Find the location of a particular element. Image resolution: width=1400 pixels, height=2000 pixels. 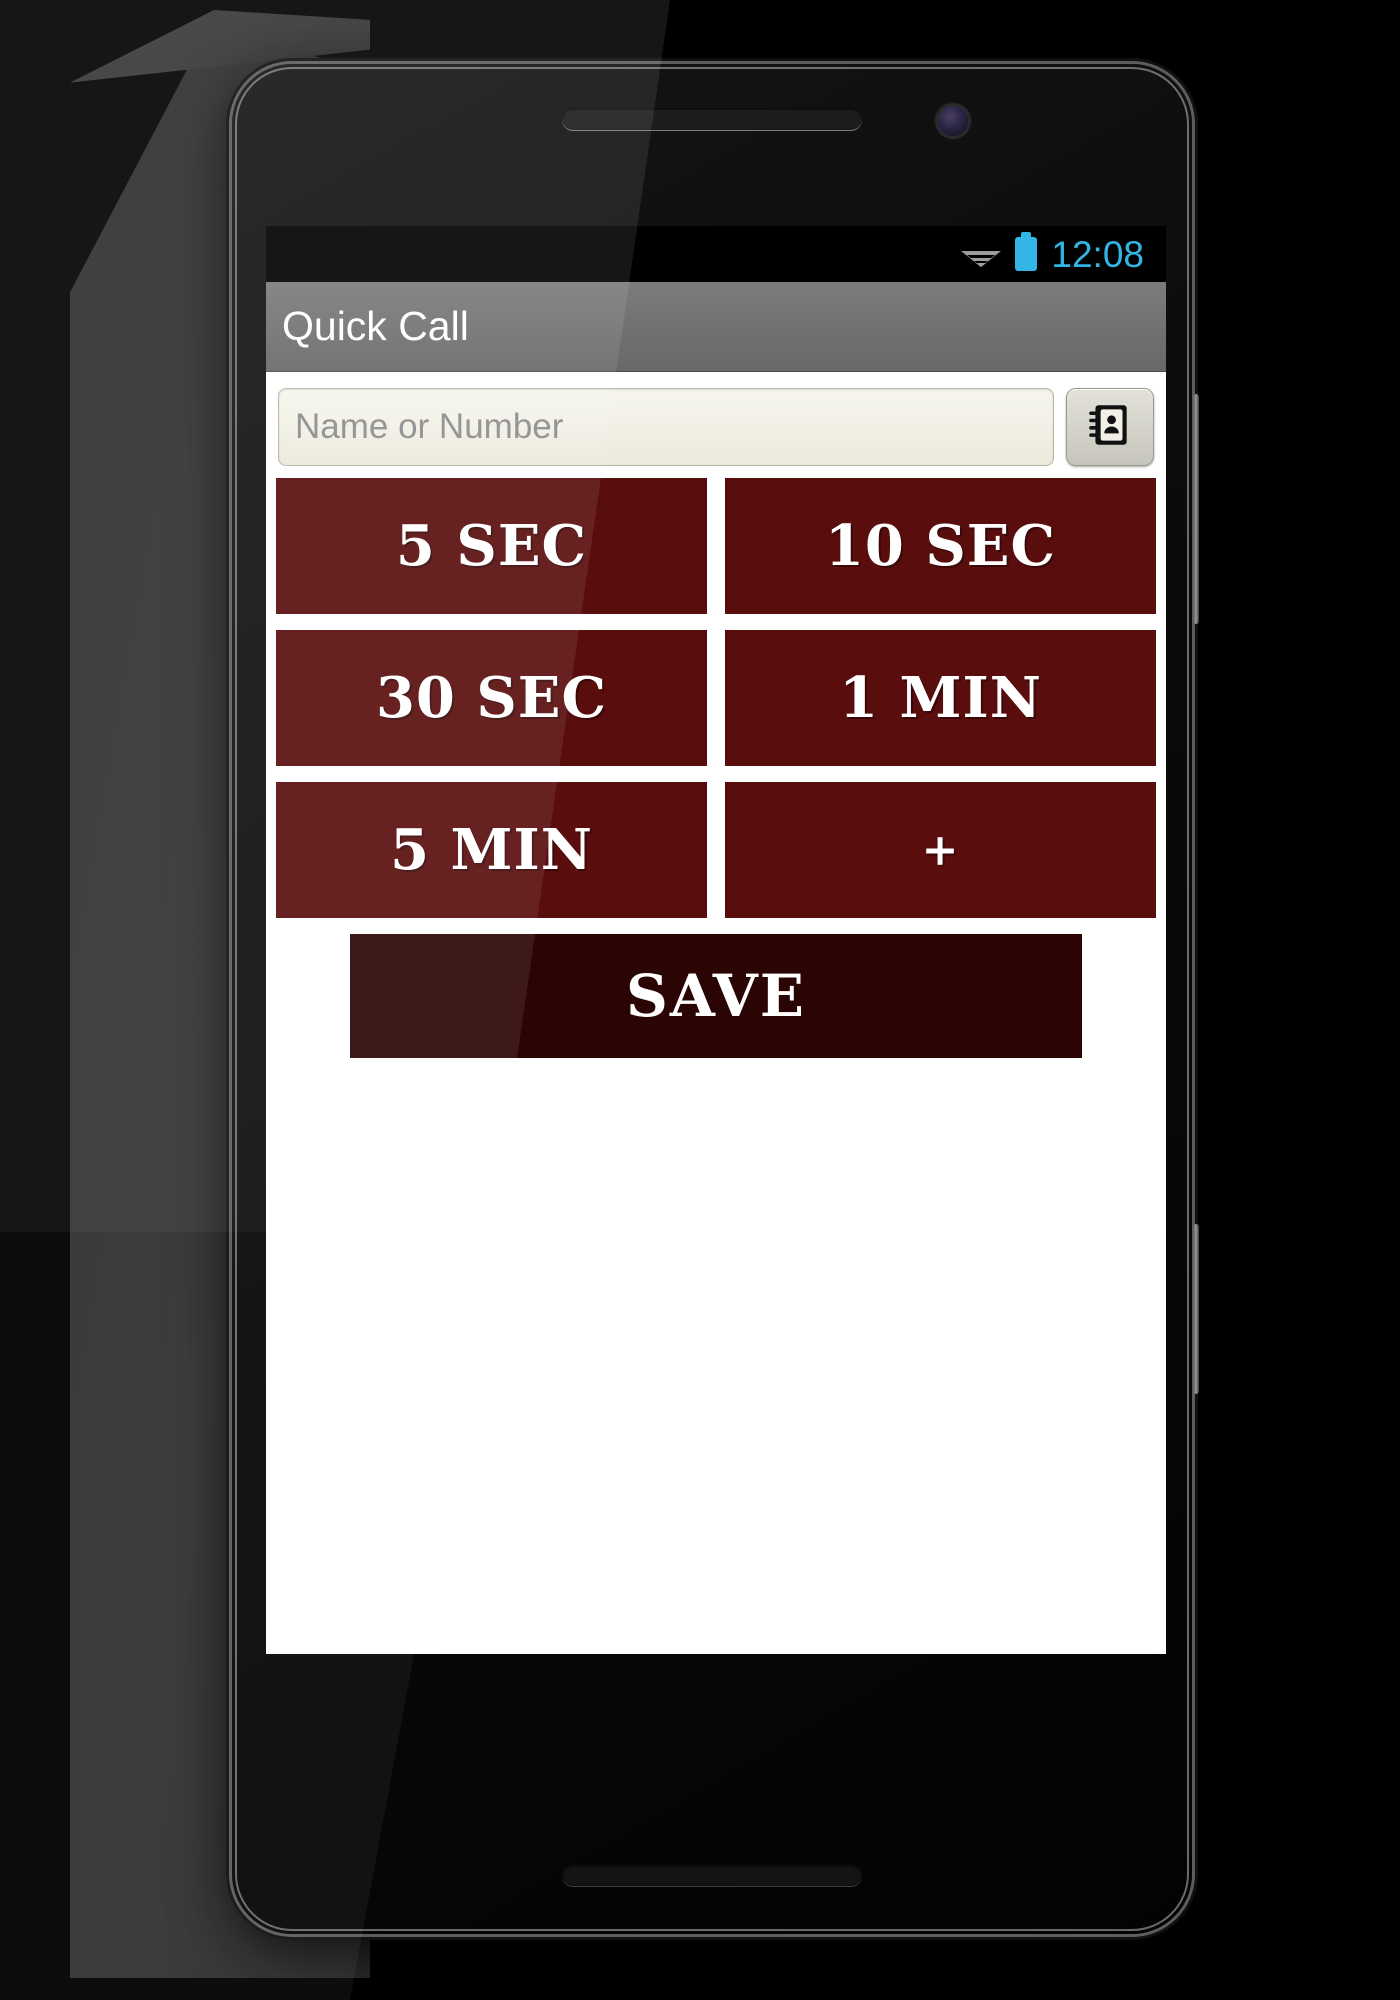

duration-row-3: 5 MIN + is located at coordinates (716, 850).